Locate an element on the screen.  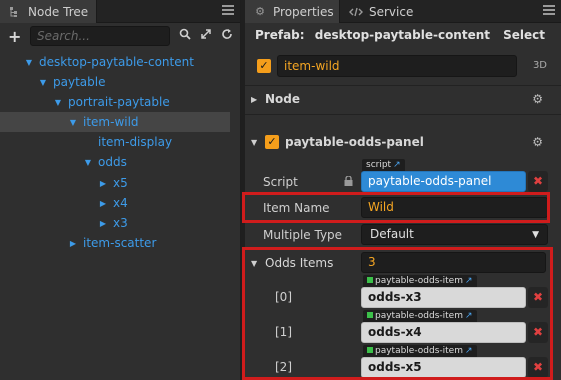
add-node-icon: + is located at coordinates (14, 36).